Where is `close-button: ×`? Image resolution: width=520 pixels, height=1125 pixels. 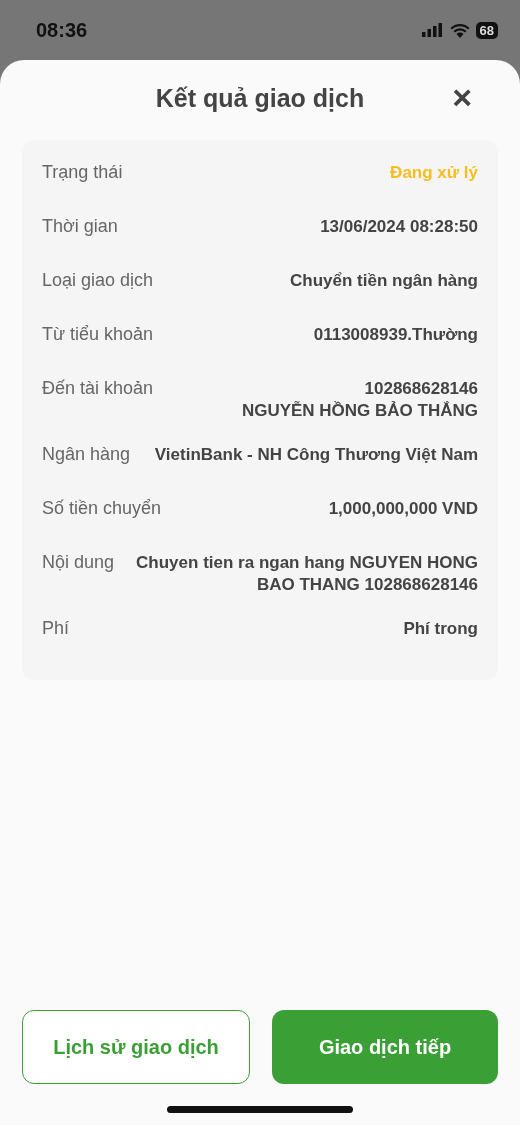 close-button: × is located at coordinates (462, 97).